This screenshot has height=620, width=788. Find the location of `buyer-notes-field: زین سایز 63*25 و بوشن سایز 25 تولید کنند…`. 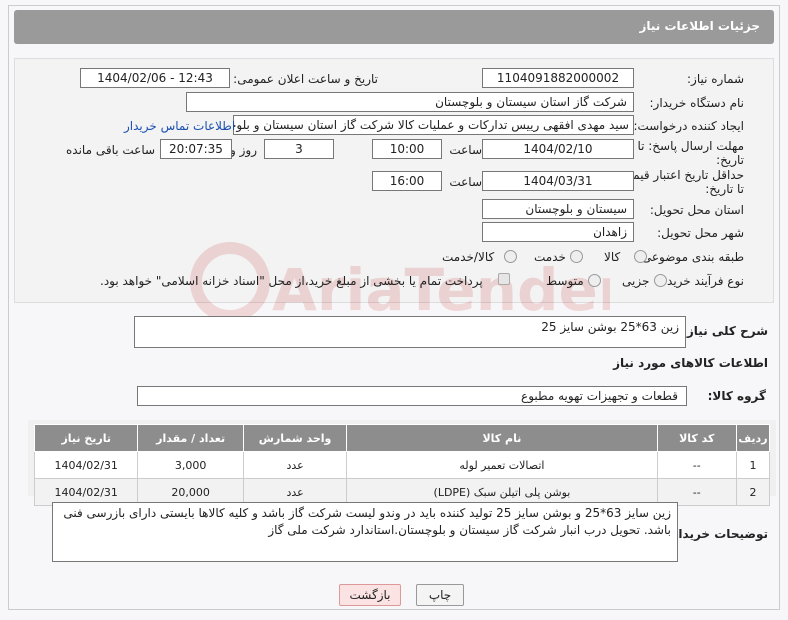

buyer-notes-field: زین سایز 63*25 و بوشن سایز 25 تولید کنند… is located at coordinates (365, 532).